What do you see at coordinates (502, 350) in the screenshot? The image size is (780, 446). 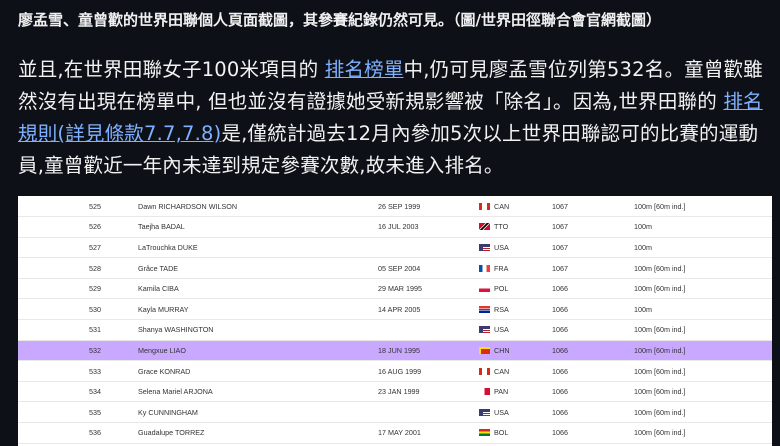 I see `country-code: CHN` at bounding box center [502, 350].